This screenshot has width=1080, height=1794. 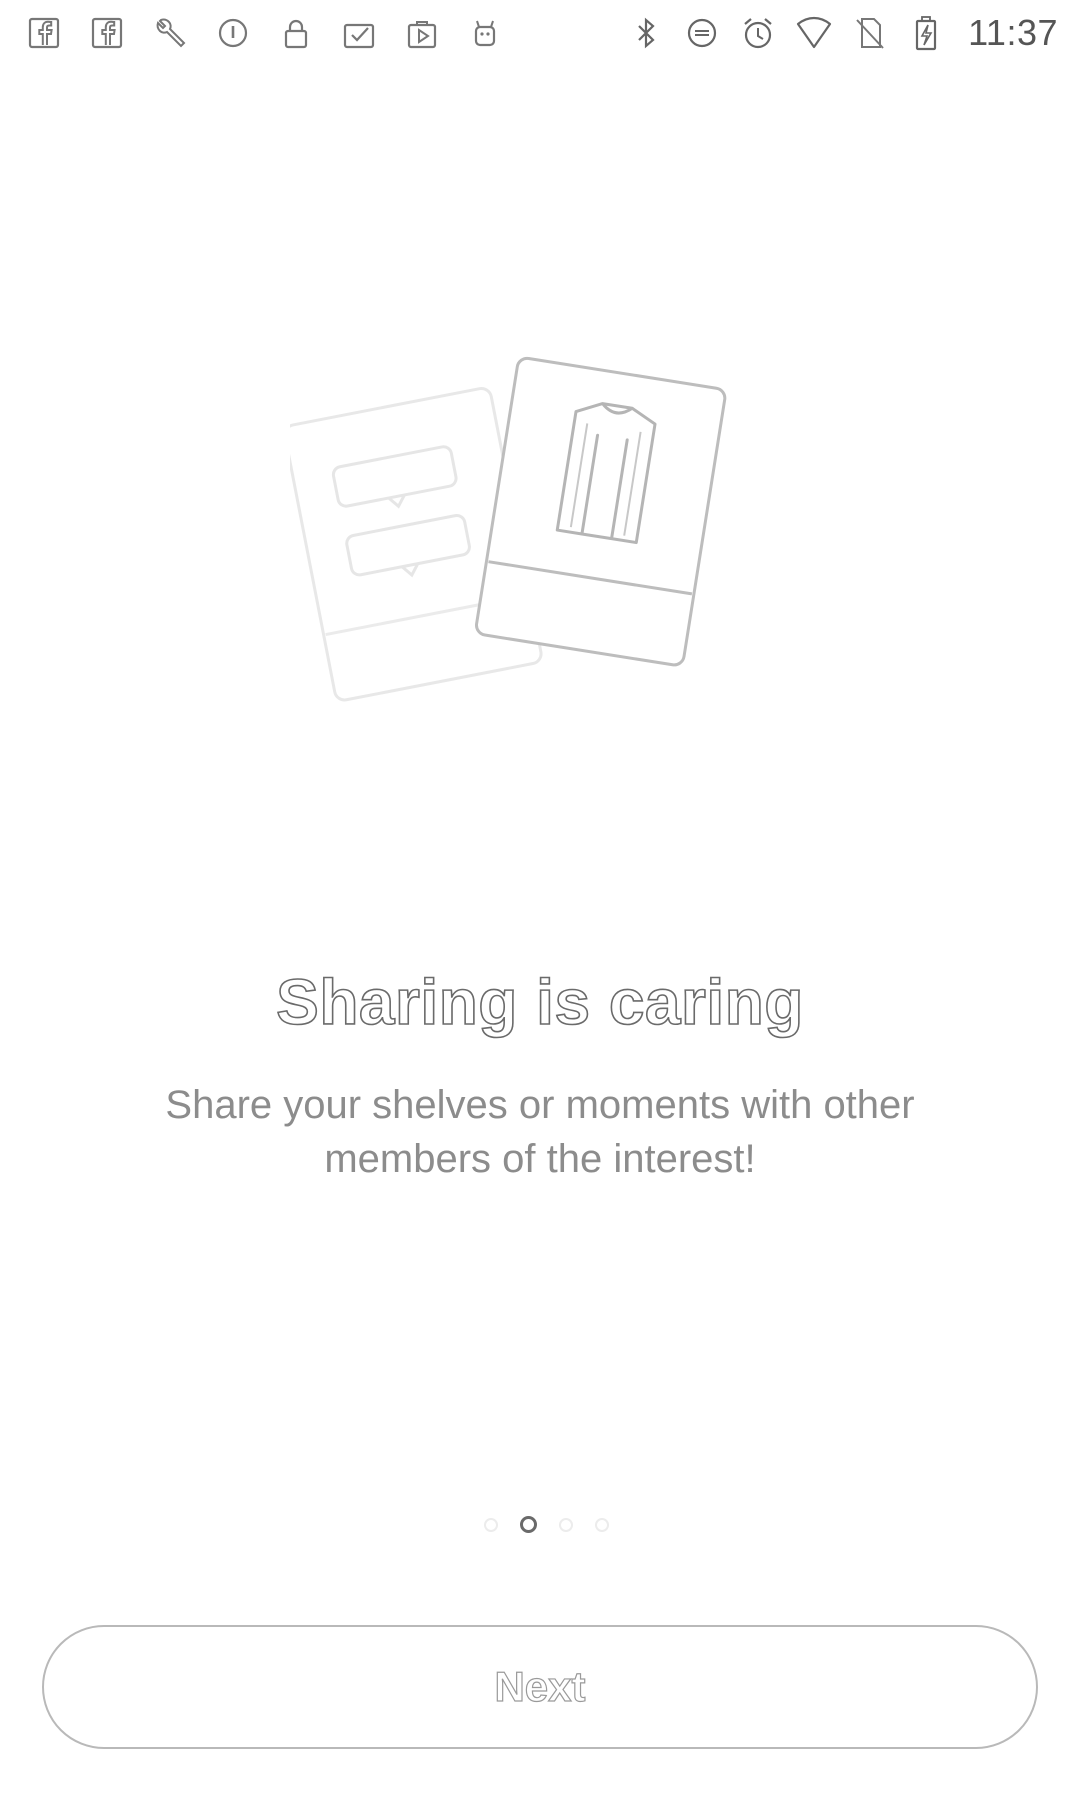 What do you see at coordinates (1013, 32) in the screenshot?
I see `status-time: 11:37` at bounding box center [1013, 32].